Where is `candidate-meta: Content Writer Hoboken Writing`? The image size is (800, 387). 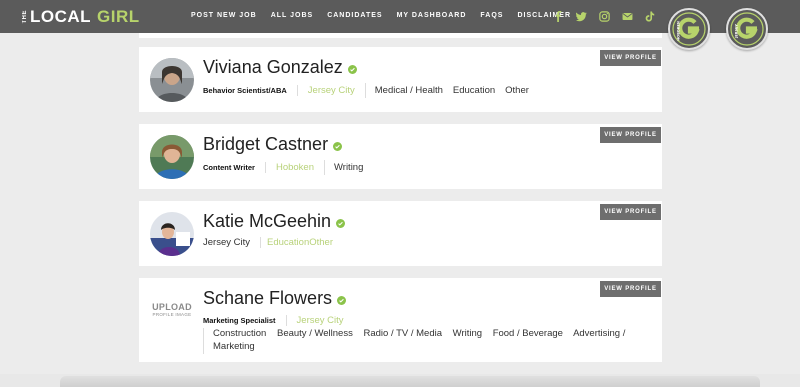
candidate-meta: Content Writer Hoboken Writing is located at coordinates (285, 167).